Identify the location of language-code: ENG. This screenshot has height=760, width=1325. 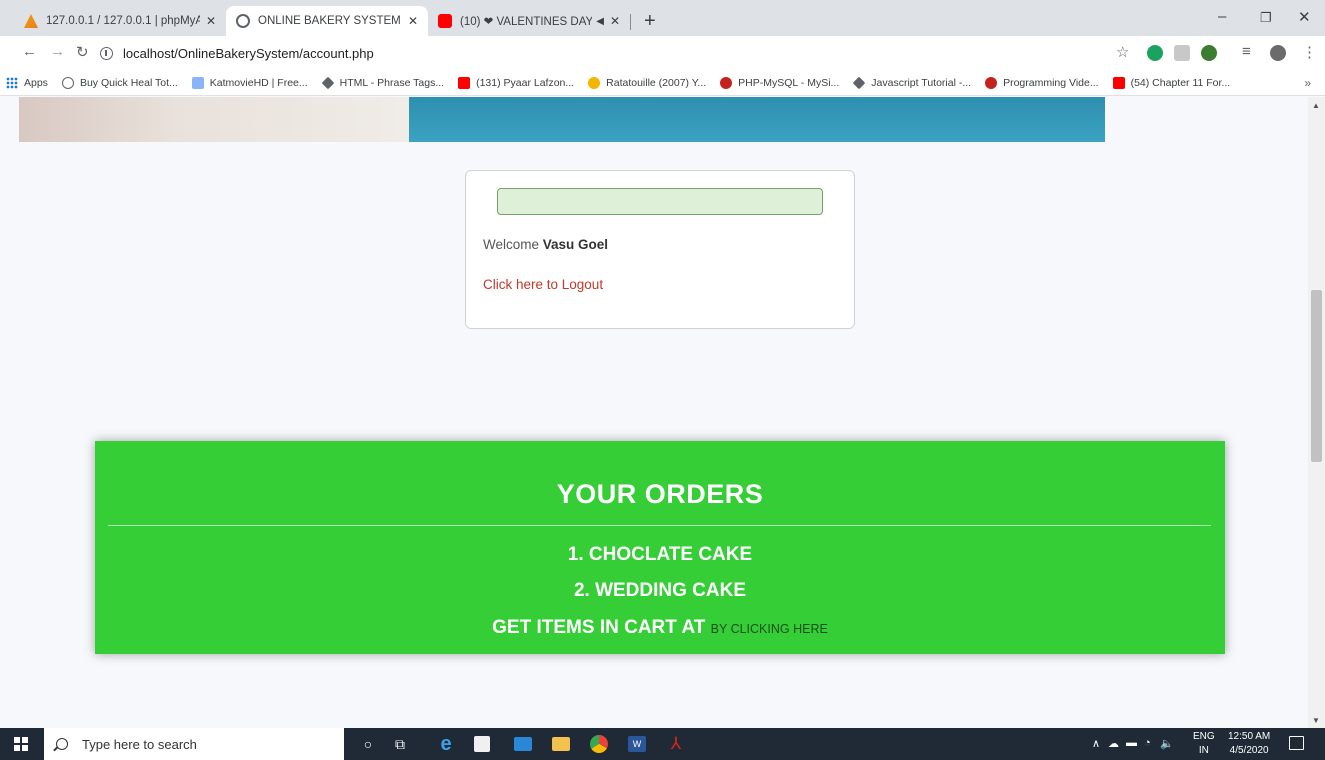
(1204, 736).